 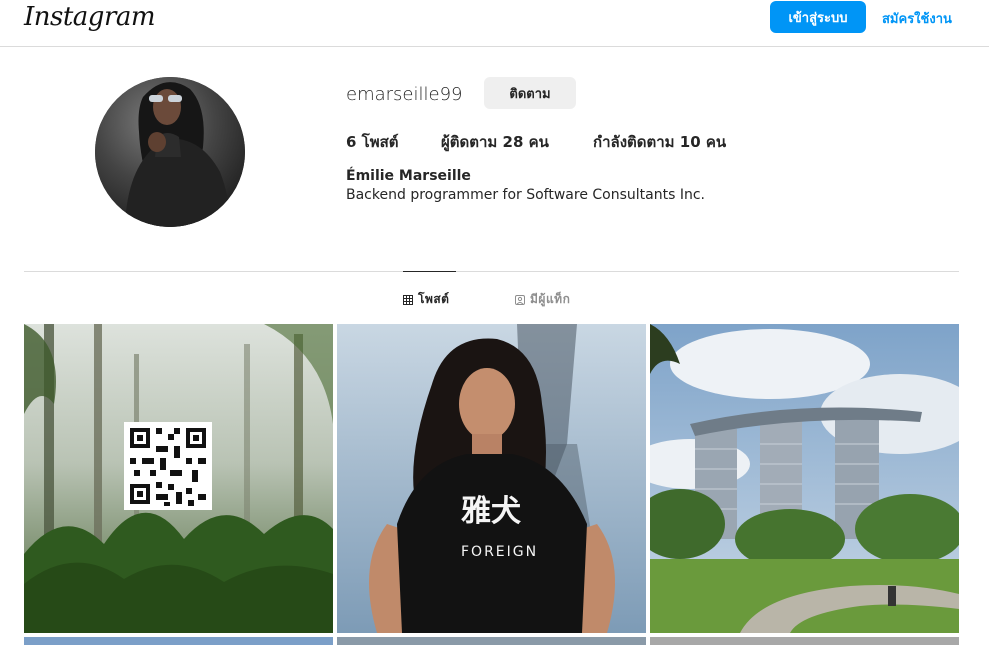 I want to click on tabs-divider, so click(x=491, y=271).